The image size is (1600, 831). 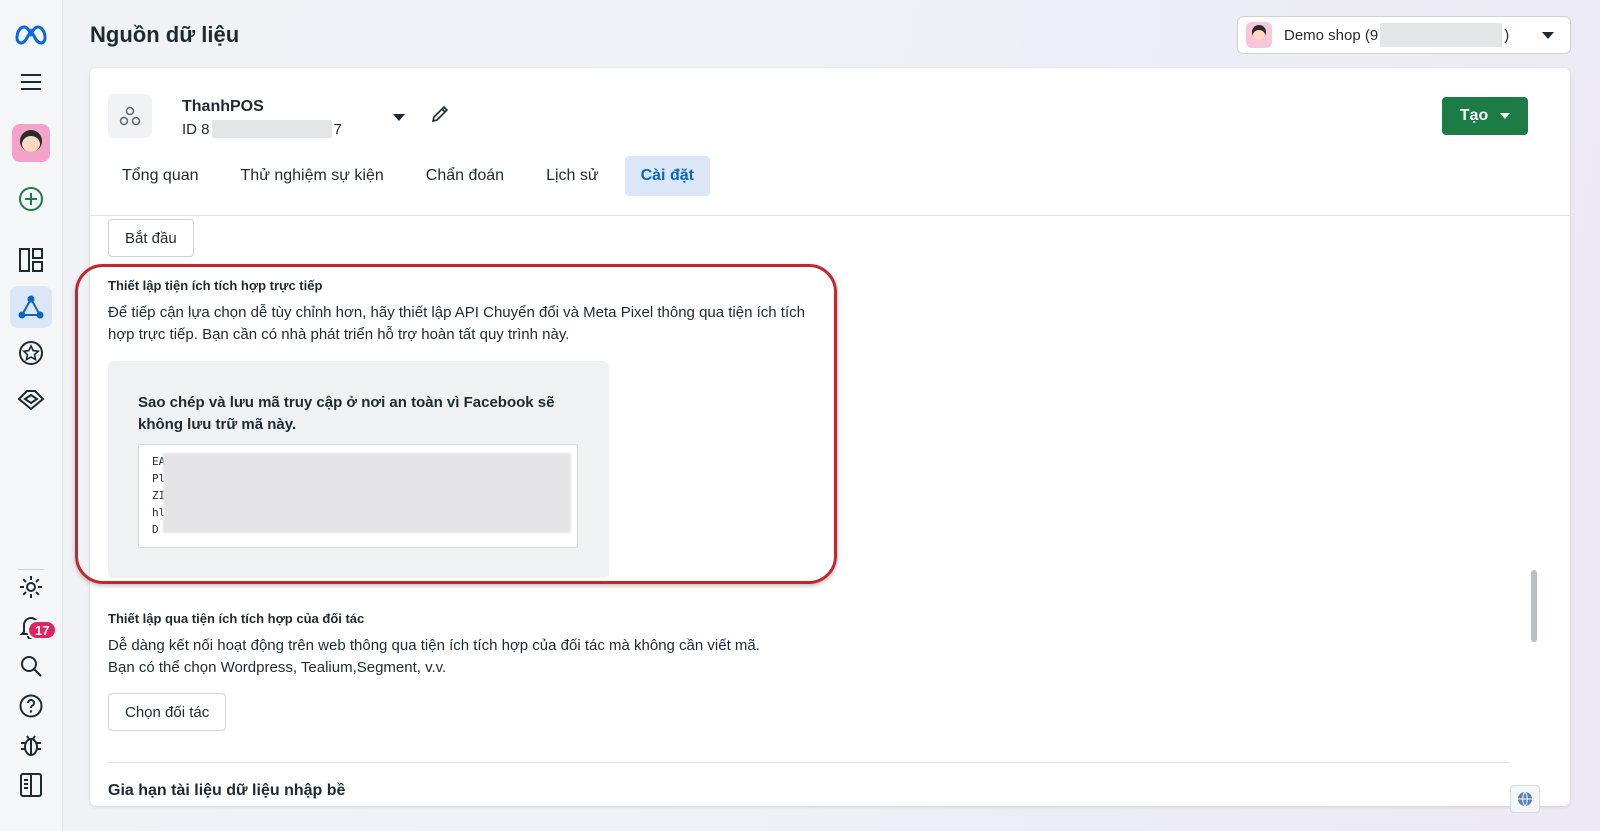 I want to click on create-button-label: Tạo, so click(x=1474, y=115).